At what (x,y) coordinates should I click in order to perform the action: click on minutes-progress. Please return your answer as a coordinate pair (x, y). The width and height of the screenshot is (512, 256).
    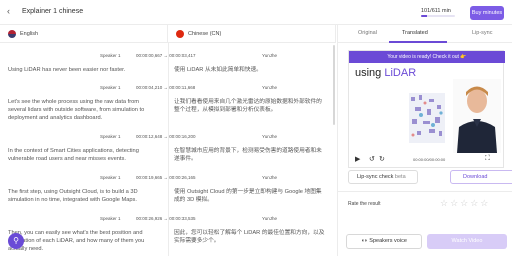
    Looking at the image, I should click on (438, 16).